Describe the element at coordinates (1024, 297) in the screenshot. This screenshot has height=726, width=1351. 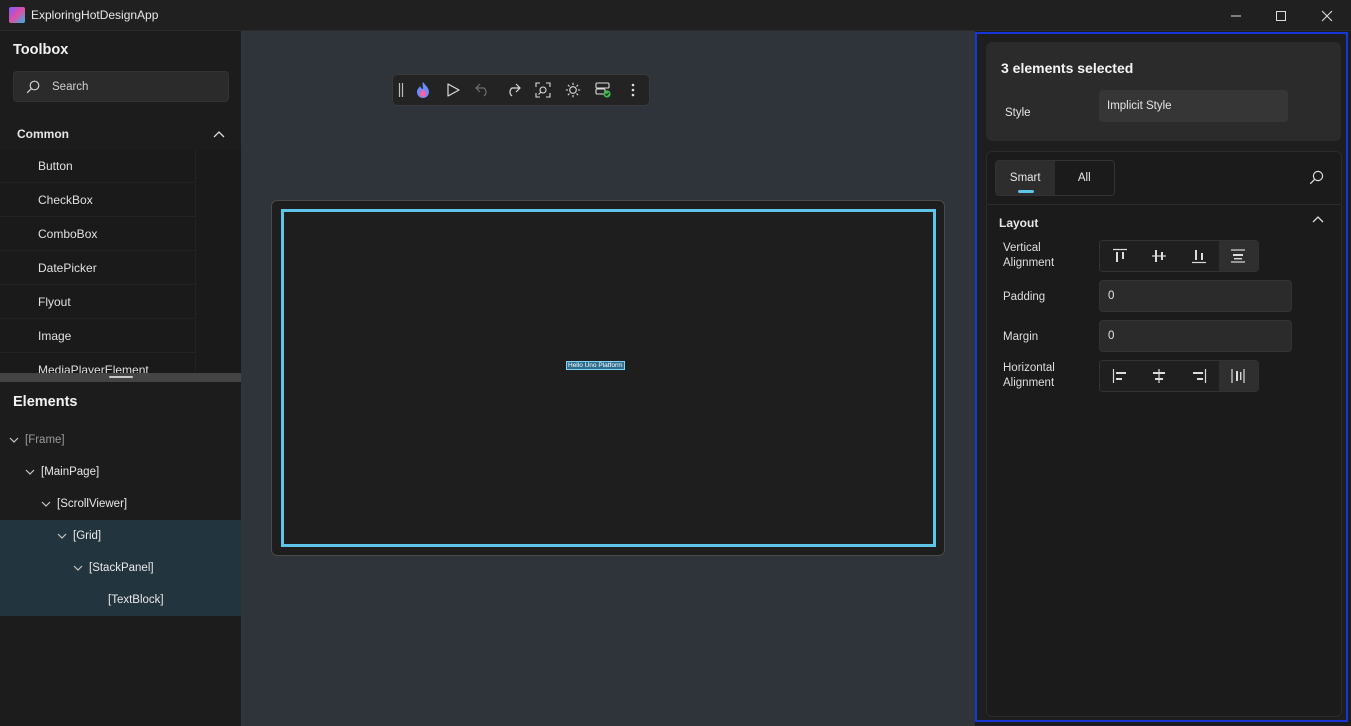
I see `padding-label: Padding` at that location.